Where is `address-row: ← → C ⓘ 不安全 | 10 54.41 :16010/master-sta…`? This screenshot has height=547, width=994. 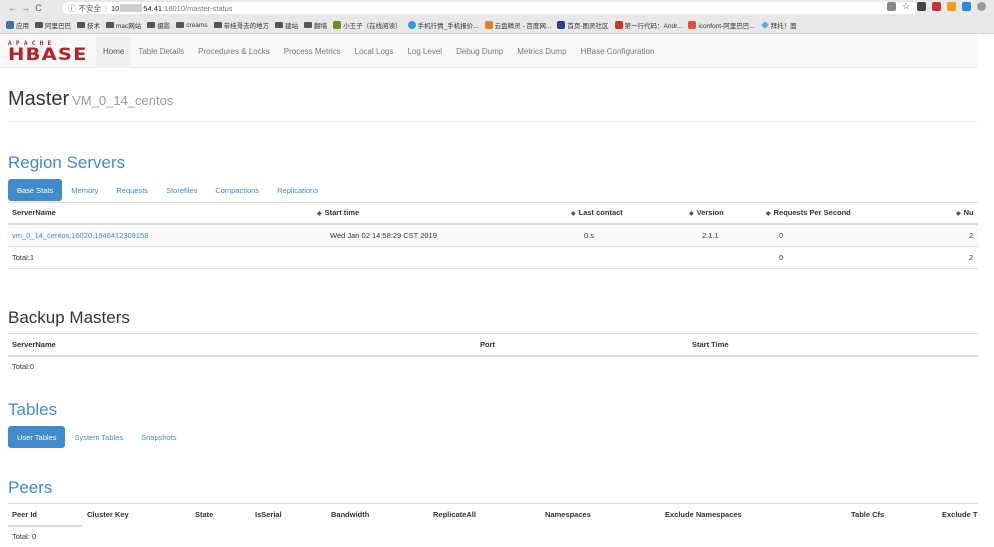 address-row: ← → C ⓘ 不安全 | 10 54.41 :16010/master-sta… is located at coordinates (497, 8).